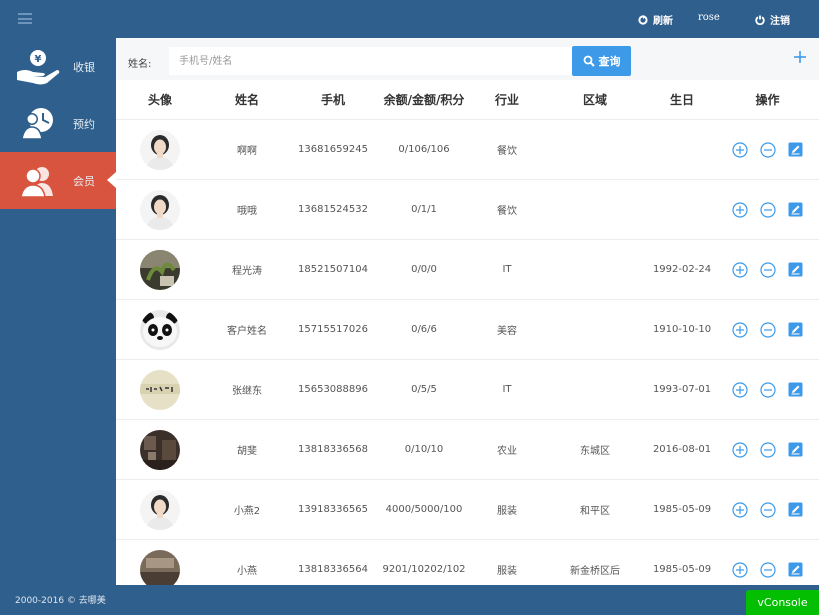 The height and width of the screenshot is (615, 819). What do you see at coordinates (247, 451) in the screenshot?
I see `cell-name: 胡斐` at bounding box center [247, 451].